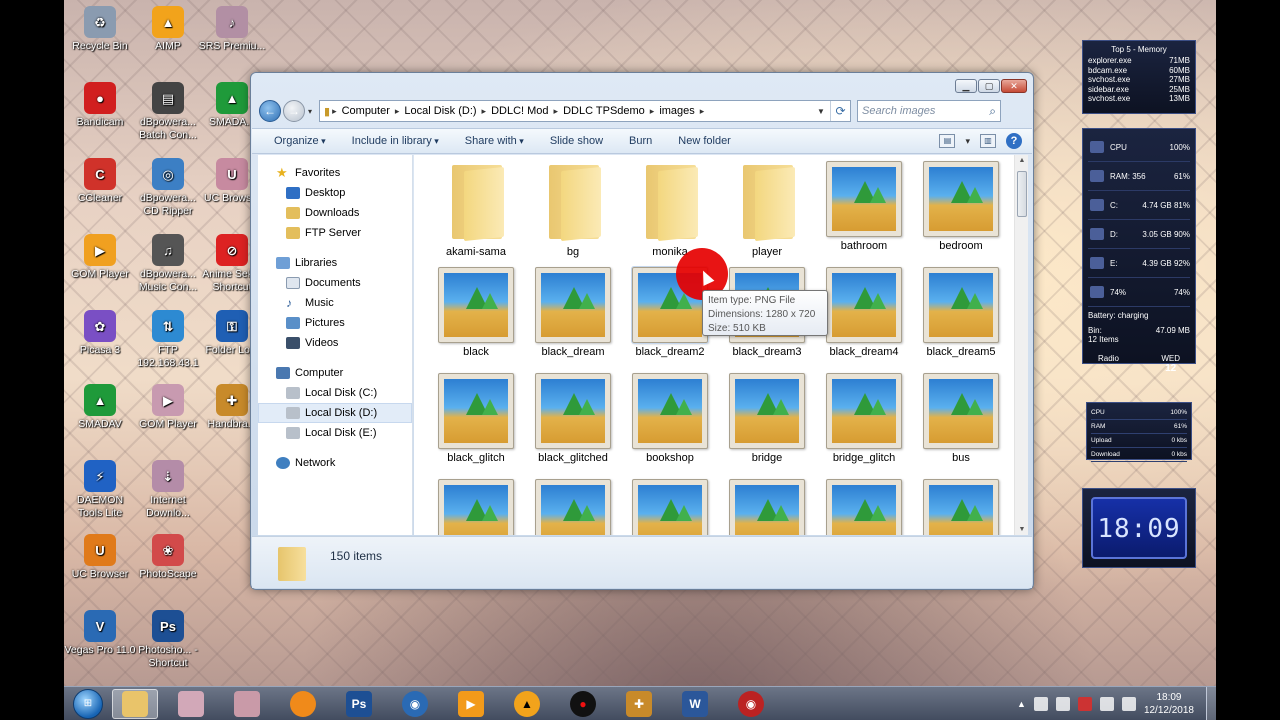 The image size is (1280, 720). Describe the element at coordinates (335, 413) in the screenshot. I see `nav-disk-d: Local Disk (D:)` at that location.